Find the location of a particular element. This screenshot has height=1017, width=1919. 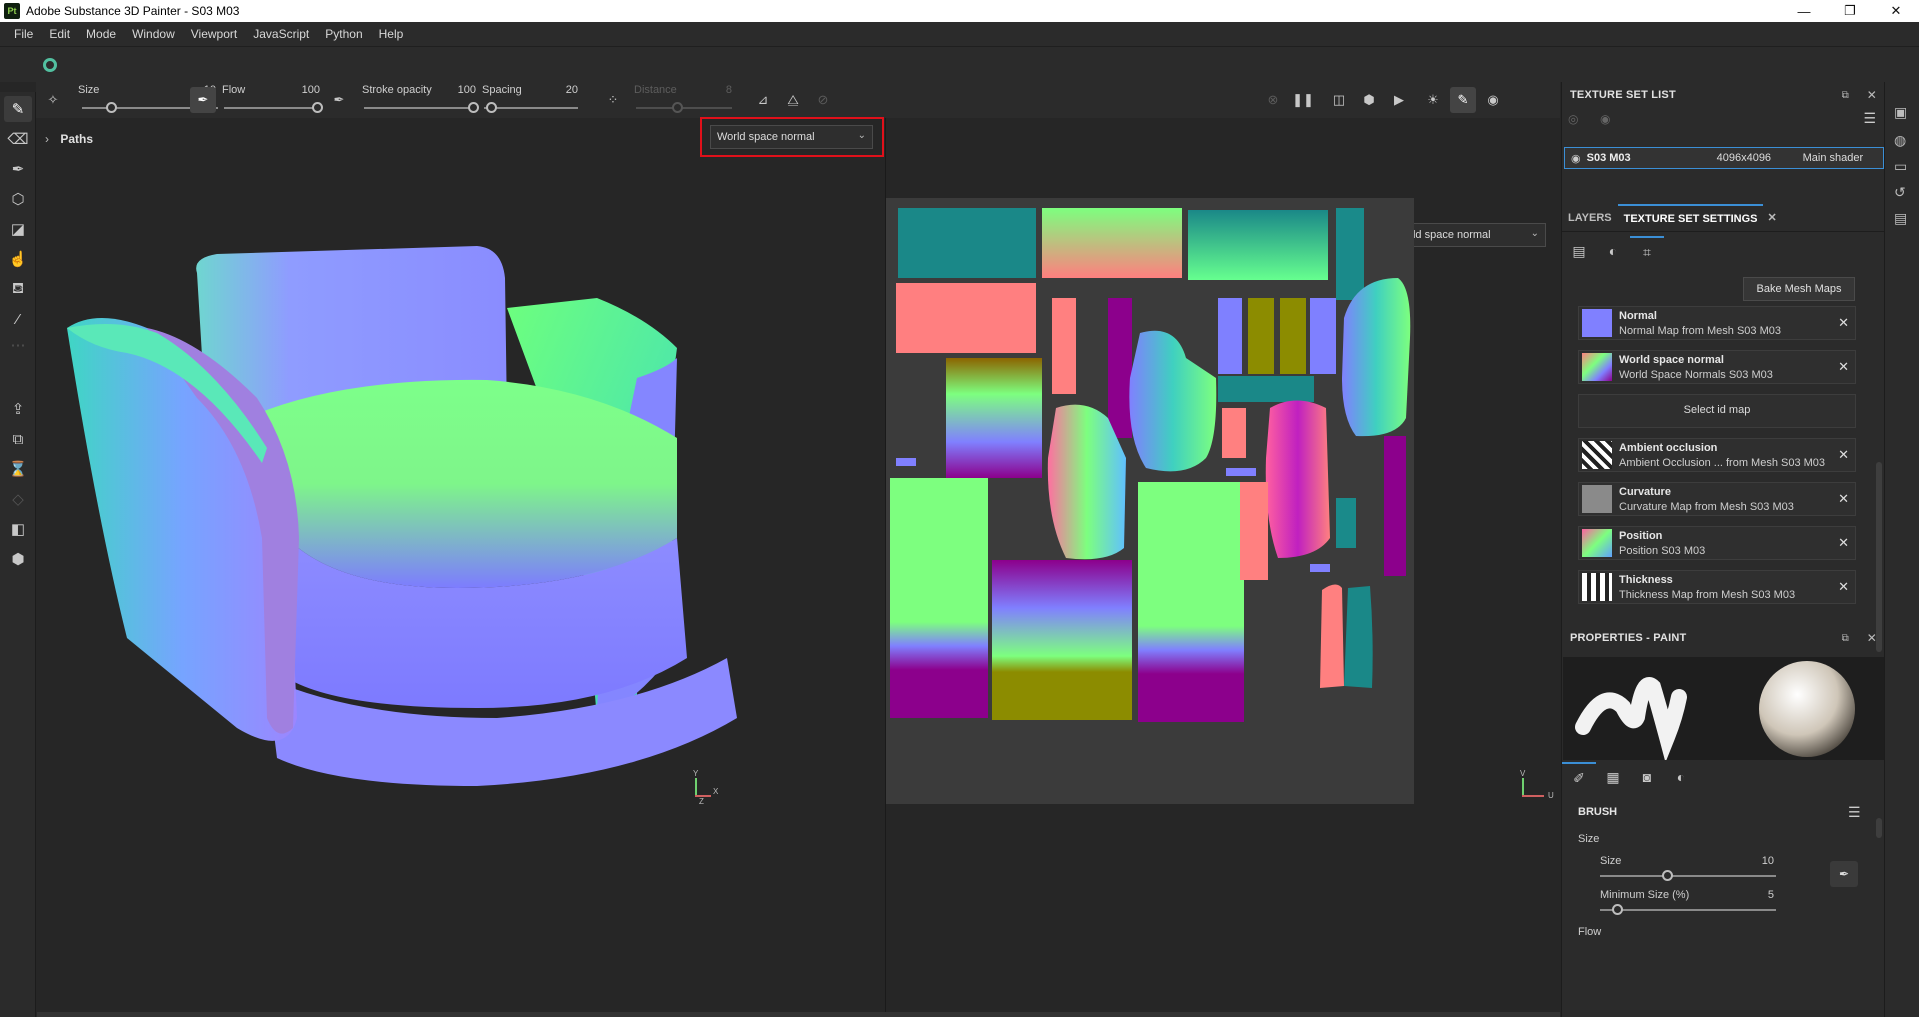

history-icon: ↺ is located at coordinates (1900, 192).